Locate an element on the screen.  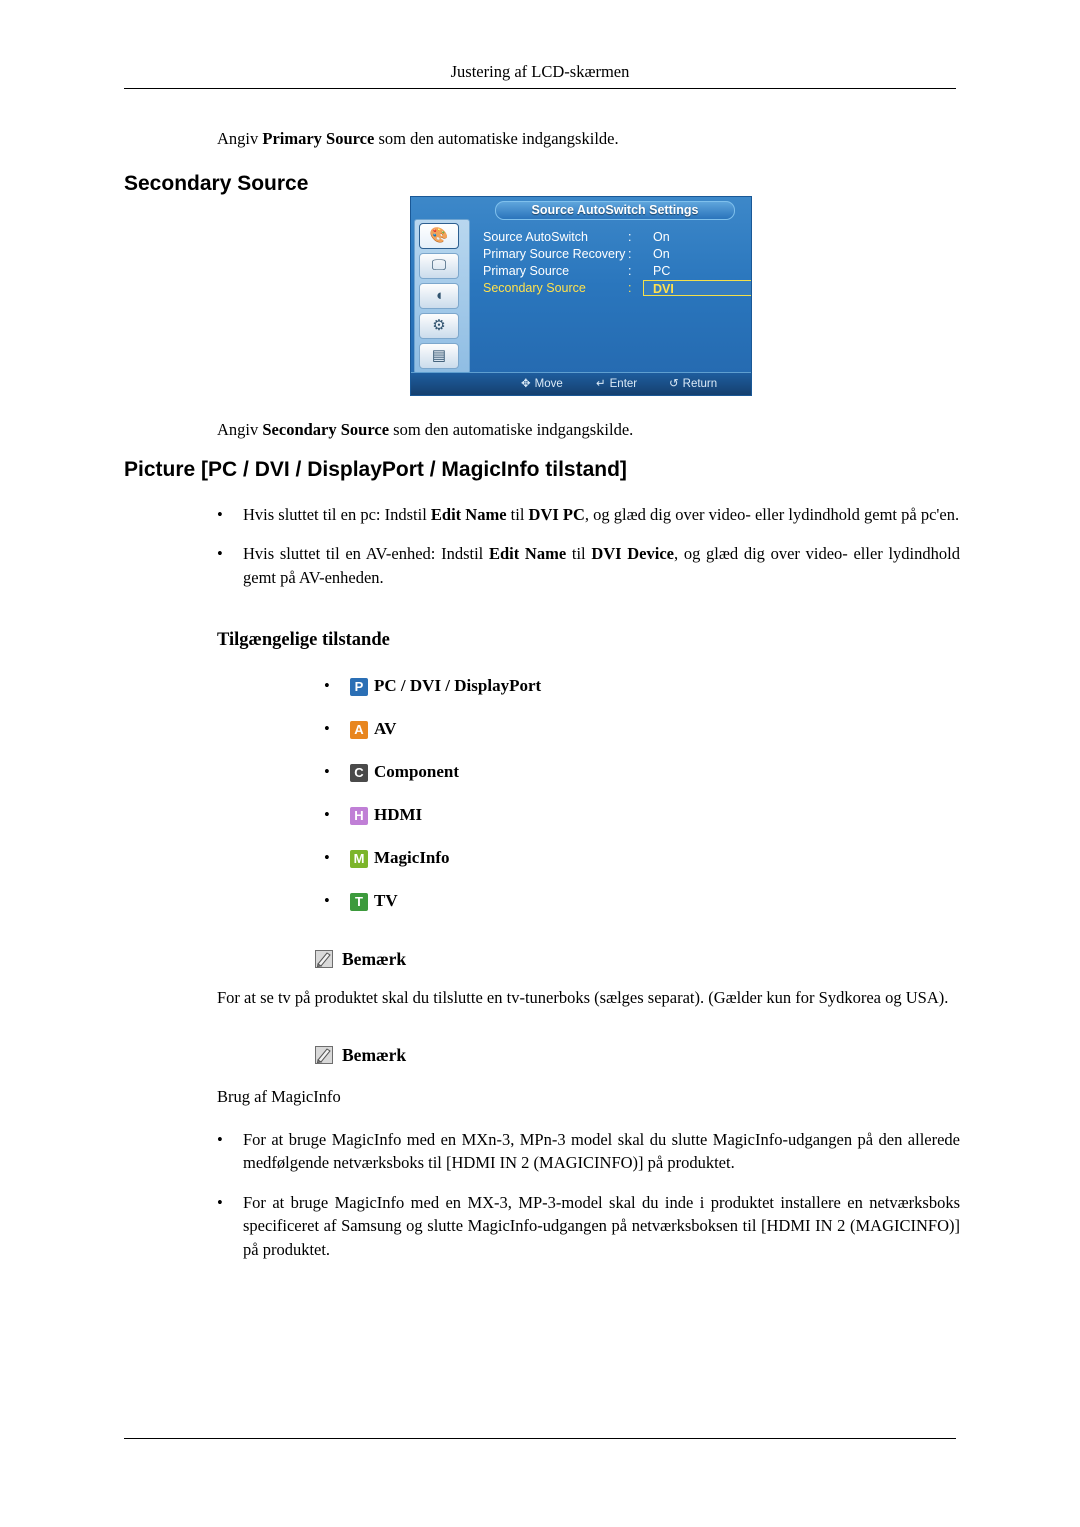
mode-badge-a-icon: A is located at coordinates (359, 730).